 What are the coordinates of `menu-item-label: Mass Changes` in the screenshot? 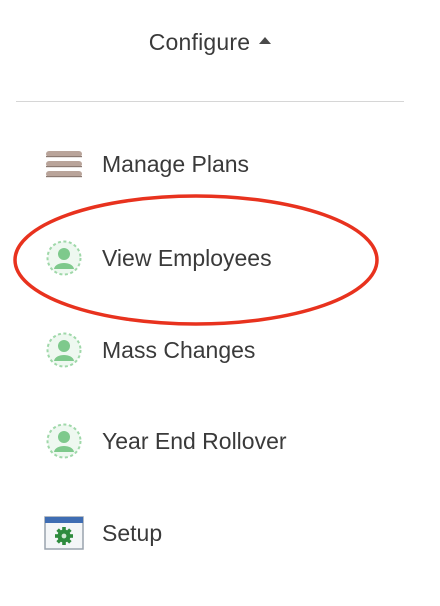 It's located at (179, 349).